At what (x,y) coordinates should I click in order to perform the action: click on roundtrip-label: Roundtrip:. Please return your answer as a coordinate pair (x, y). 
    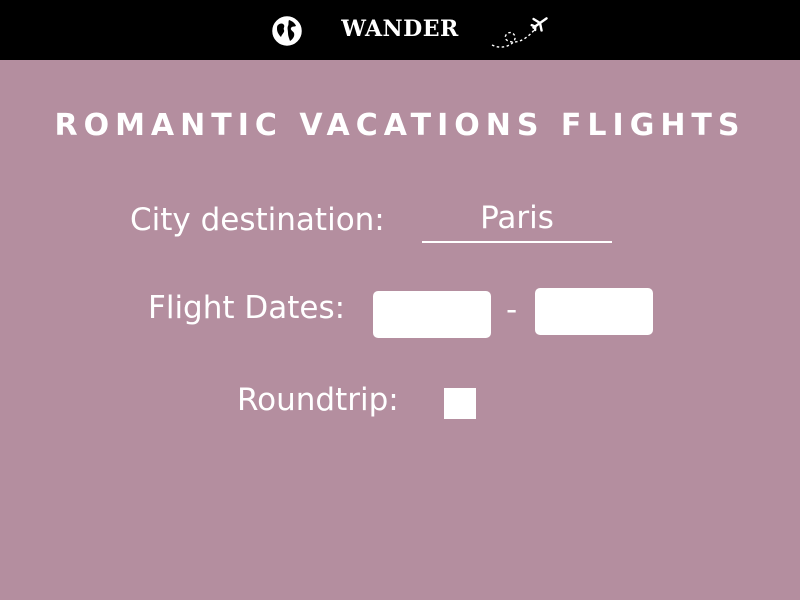
    Looking at the image, I should click on (318, 400).